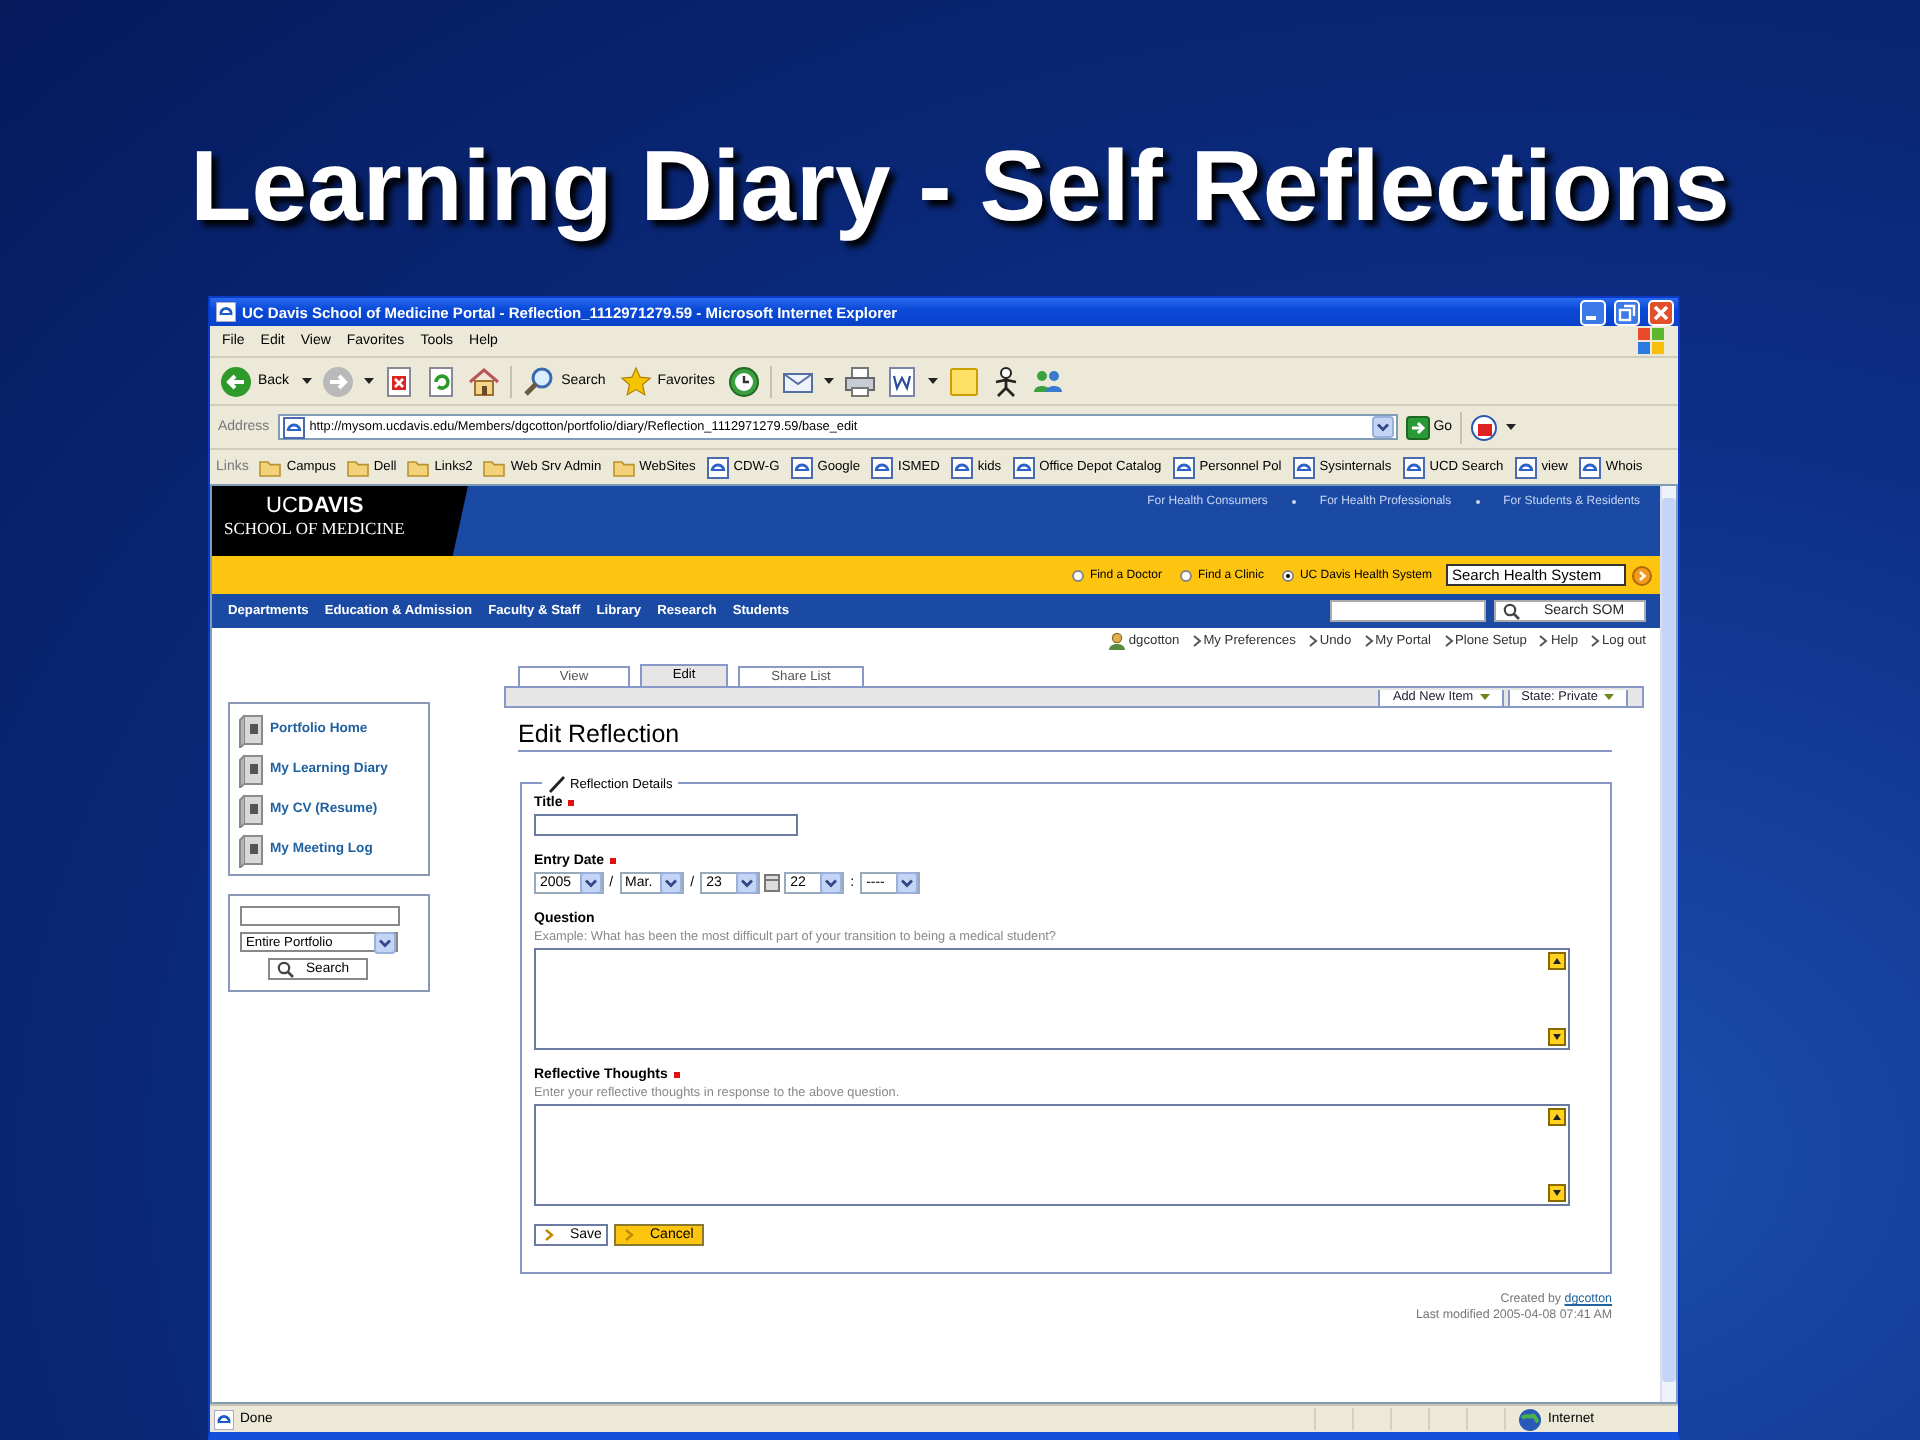  Describe the element at coordinates (1593, 312) in the screenshot. I see `minimize-icon` at that location.